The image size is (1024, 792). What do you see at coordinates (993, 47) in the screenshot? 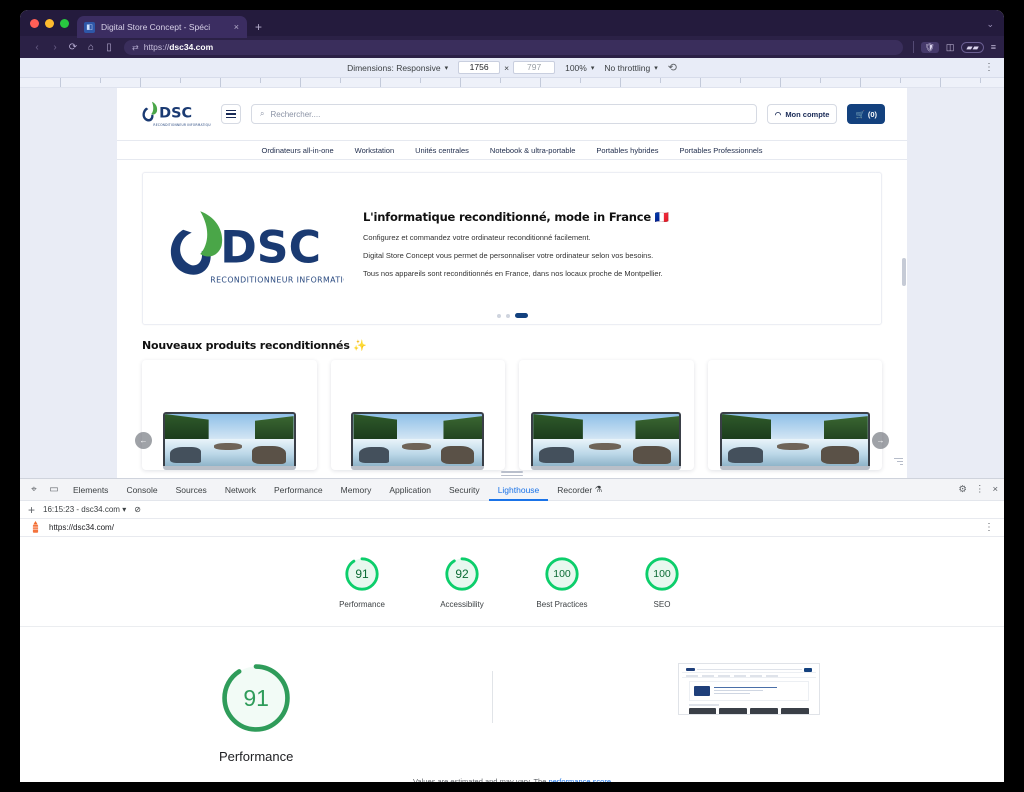
I see `browser-menu-button: ≡` at bounding box center [993, 47].